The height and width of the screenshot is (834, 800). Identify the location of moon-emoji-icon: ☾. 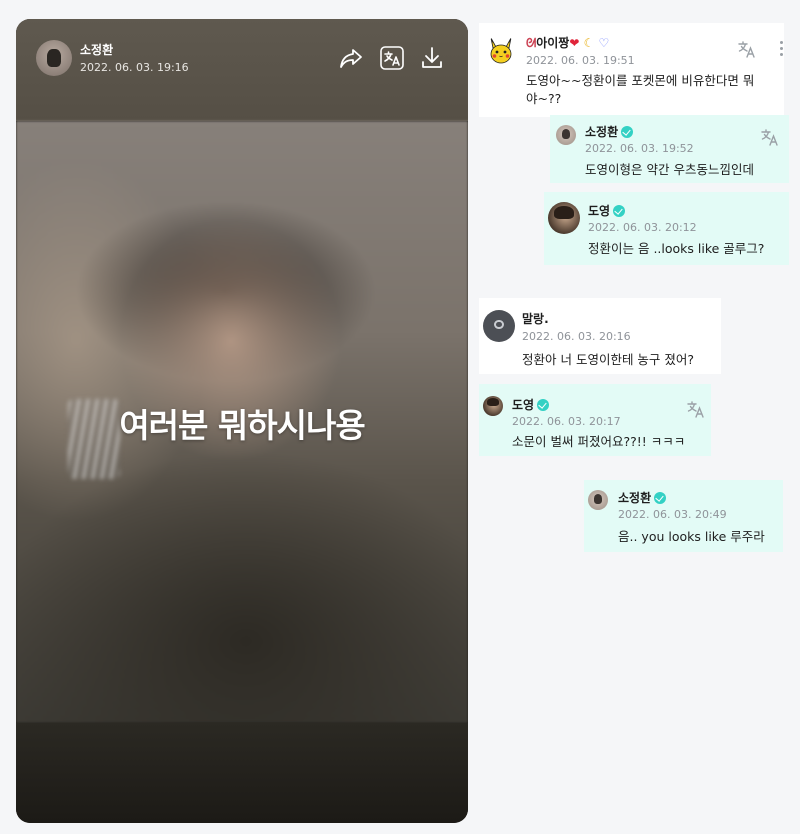
(589, 43).